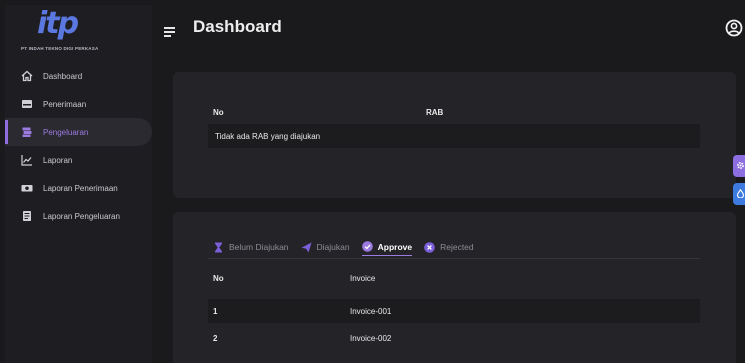  What do you see at coordinates (215, 338) in the screenshot?
I see `row-number: 2` at bounding box center [215, 338].